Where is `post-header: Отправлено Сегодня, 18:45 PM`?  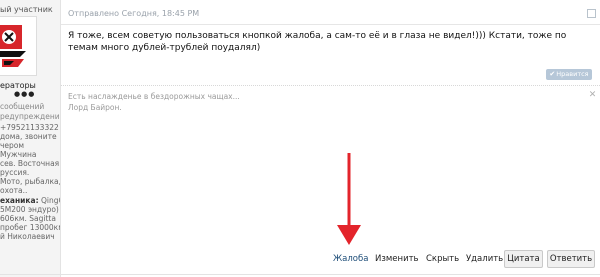
post-header: Отправлено Сегодня, 18:45 PM is located at coordinates (330, 15).